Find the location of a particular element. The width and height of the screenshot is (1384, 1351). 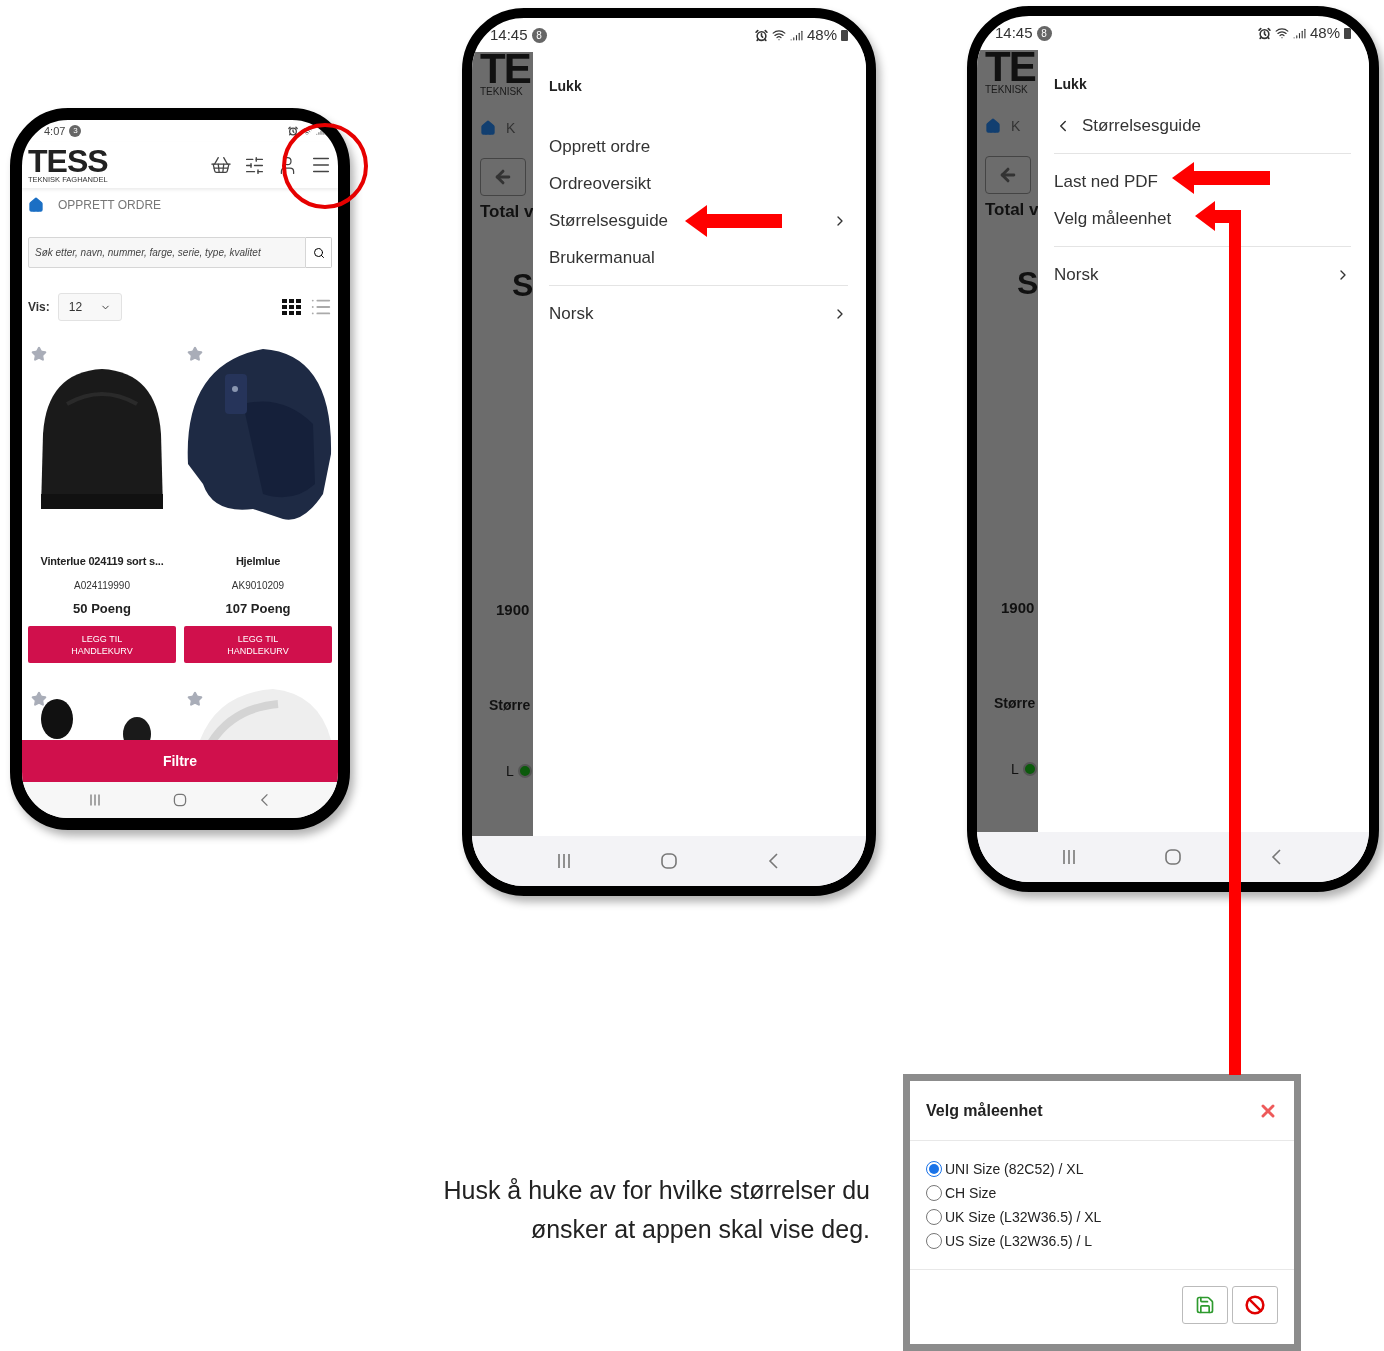

save-icon is located at coordinates (1205, 1305).